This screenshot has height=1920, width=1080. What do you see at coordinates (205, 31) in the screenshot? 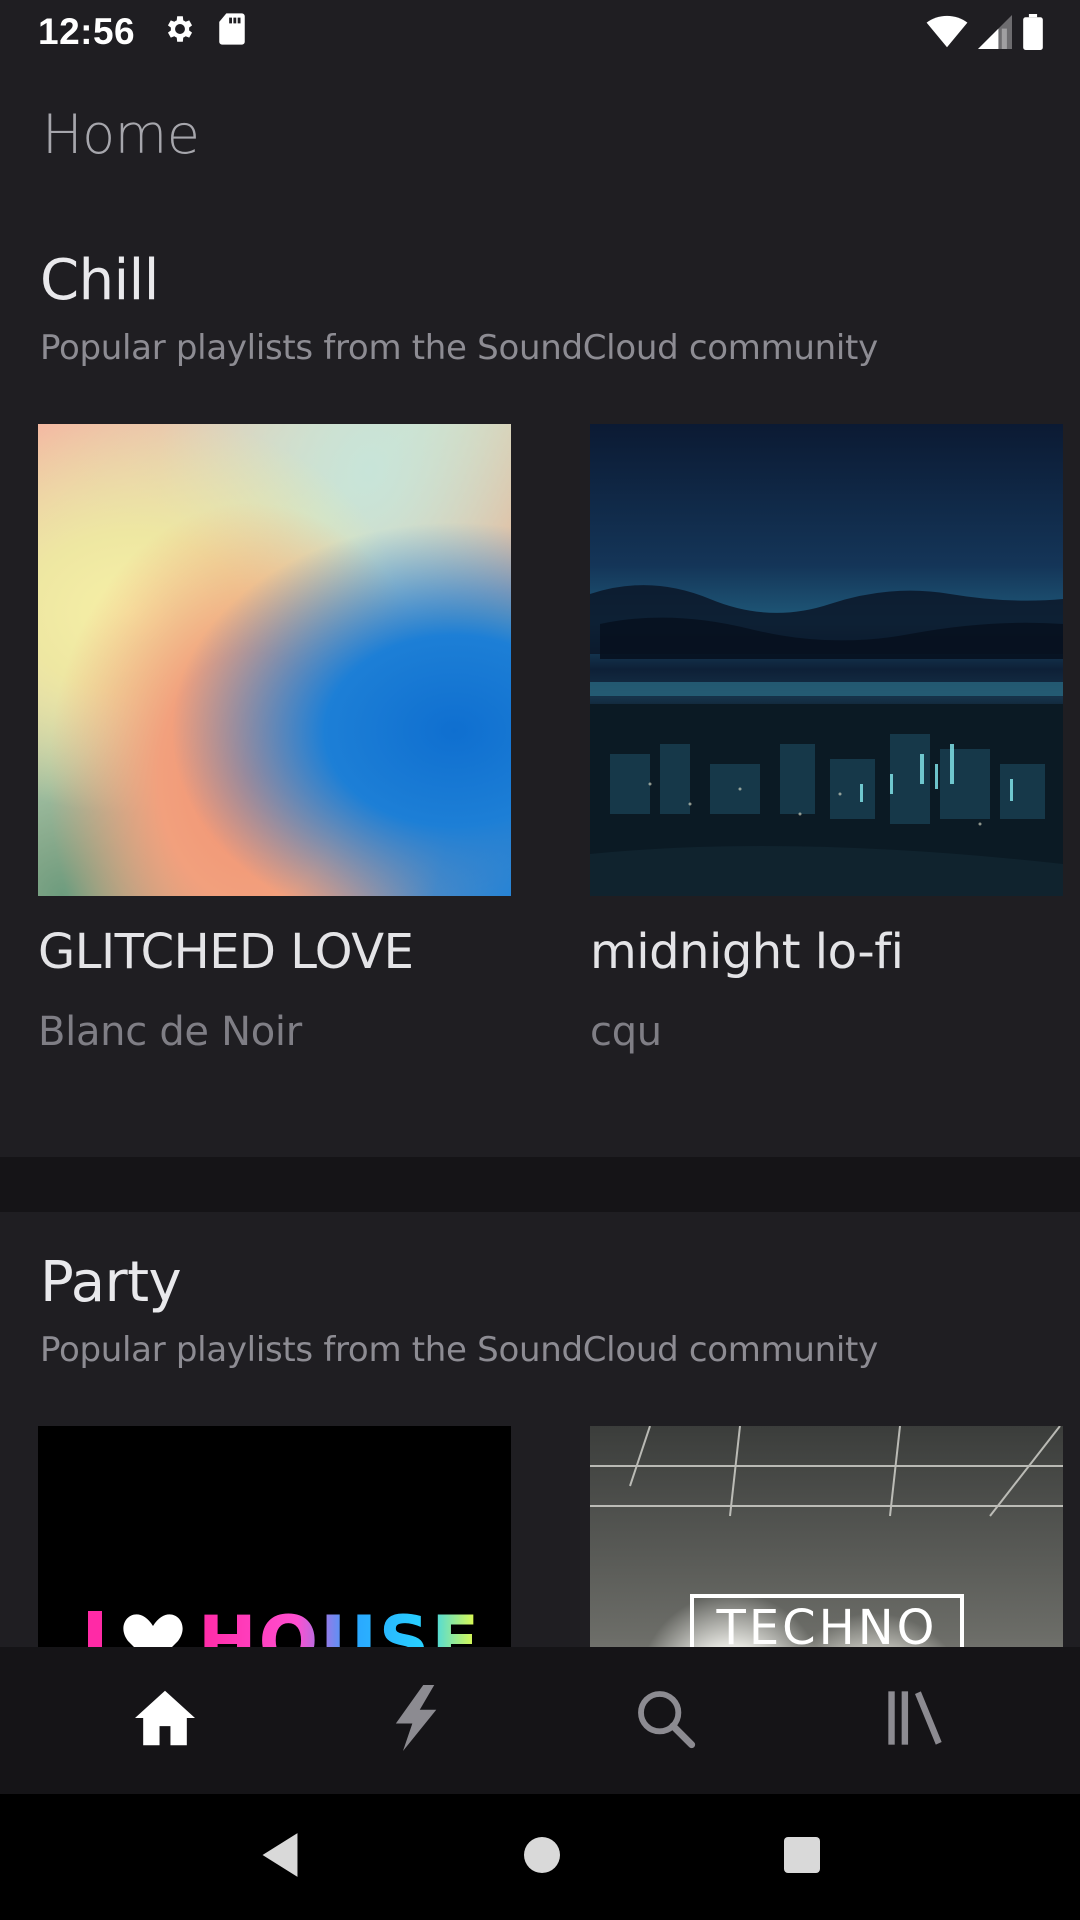
I see `status-left-icons` at bounding box center [205, 31].